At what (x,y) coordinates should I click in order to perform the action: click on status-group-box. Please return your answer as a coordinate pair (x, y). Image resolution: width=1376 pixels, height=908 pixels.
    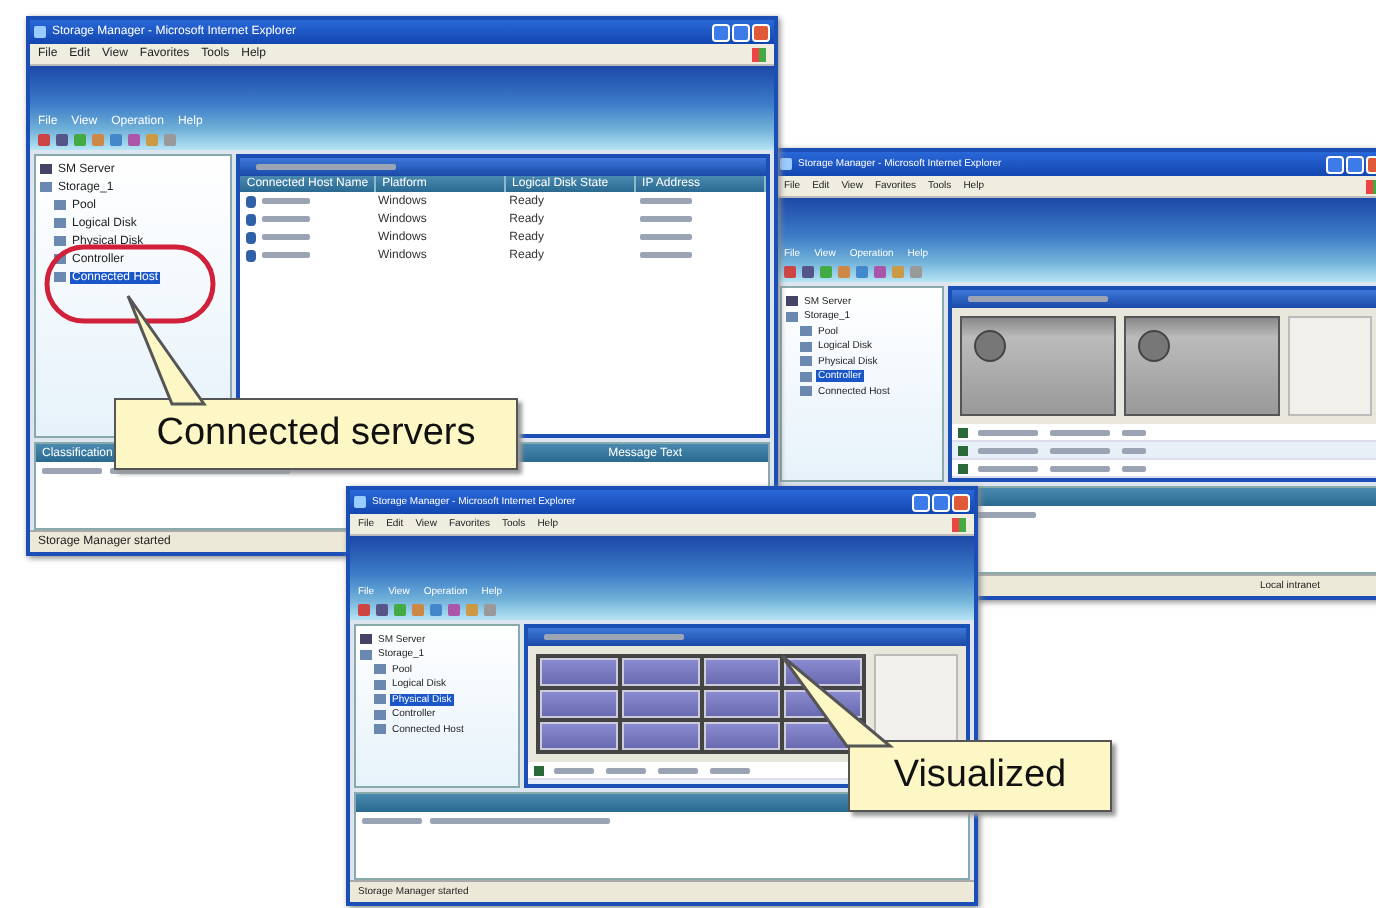
    Looking at the image, I should click on (1330, 366).